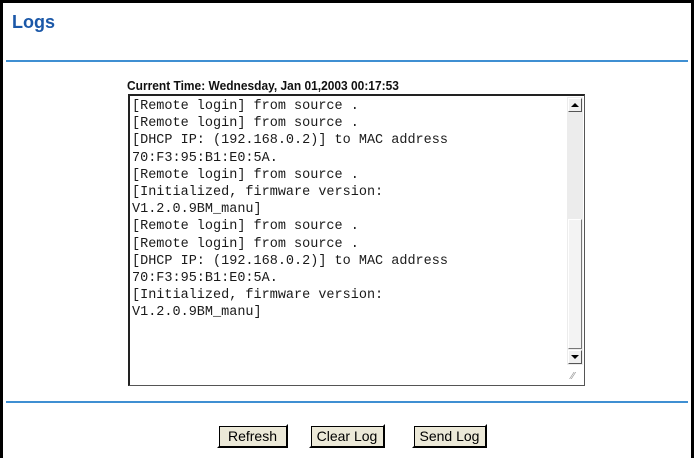 The image size is (694, 458). What do you see at coordinates (33, 22) in the screenshot?
I see `page-title: Logs` at bounding box center [33, 22].